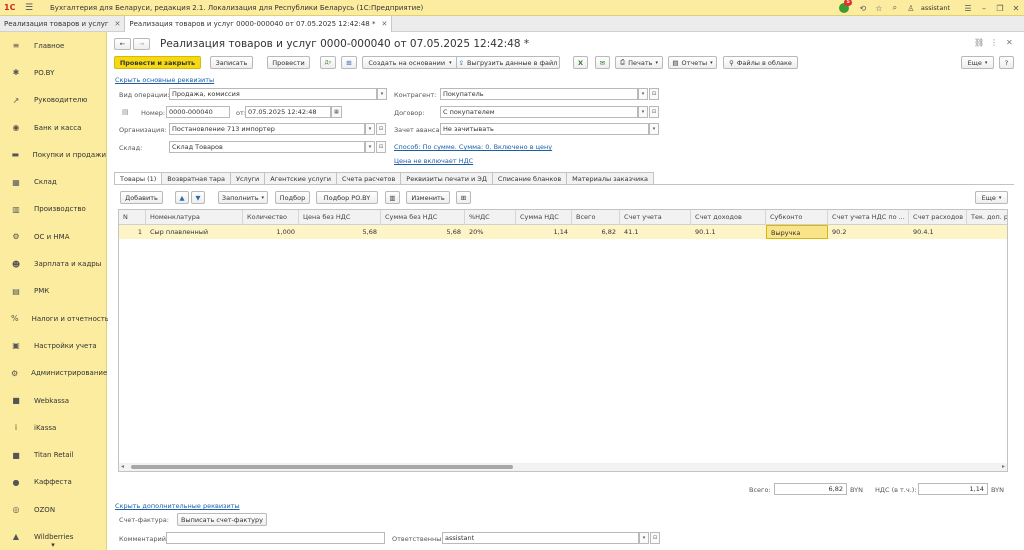 Image resolution: width=1024 pixels, height=550 pixels. I want to click on minimize-icon: –, so click(984, 8).